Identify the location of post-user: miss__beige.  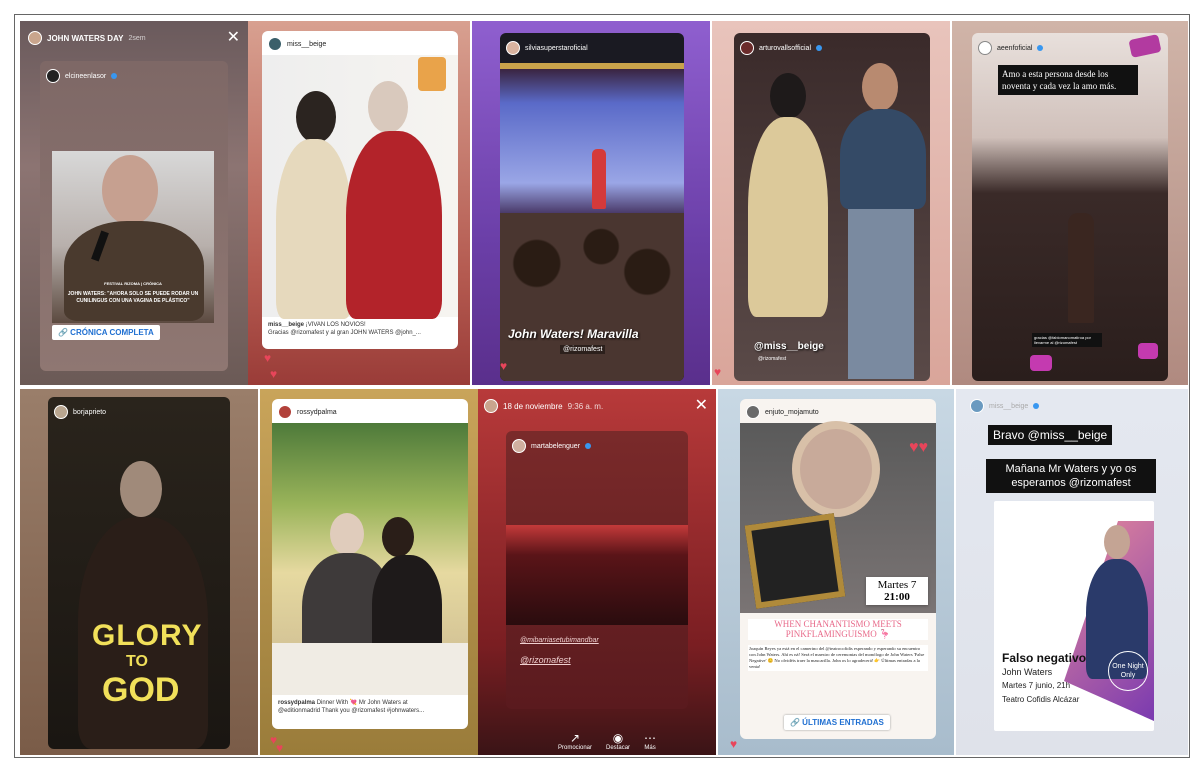
(306, 44).